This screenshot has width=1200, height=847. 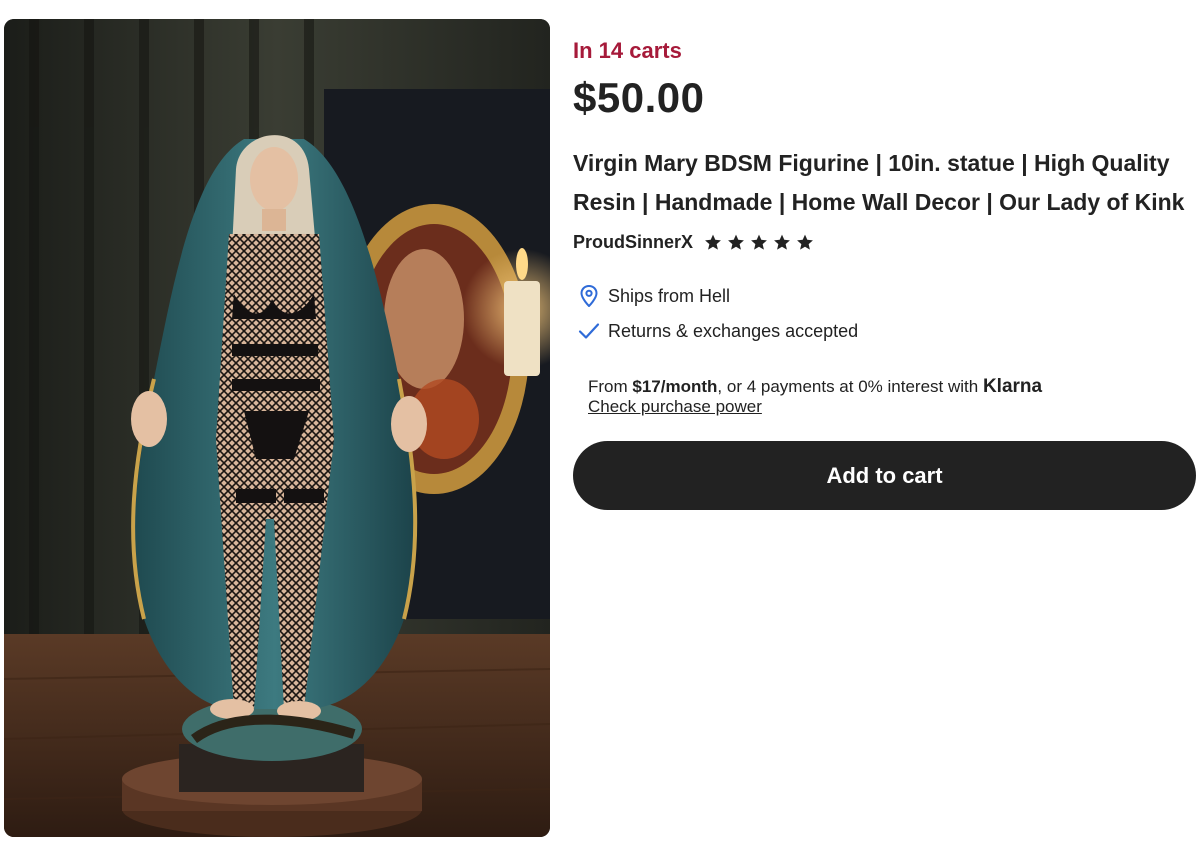 What do you see at coordinates (695, 242) in the screenshot?
I see `shop-info: ProudSinnerX` at bounding box center [695, 242].